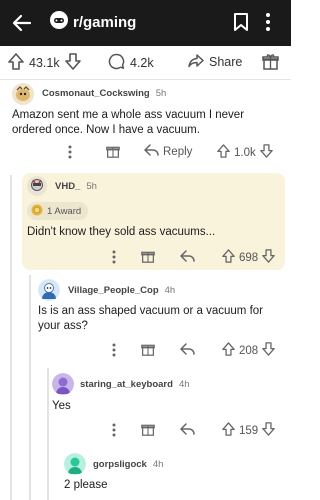  Describe the element at coordinates (178, 151) in the screenshot. I see `reply-label: Reply` at that location.